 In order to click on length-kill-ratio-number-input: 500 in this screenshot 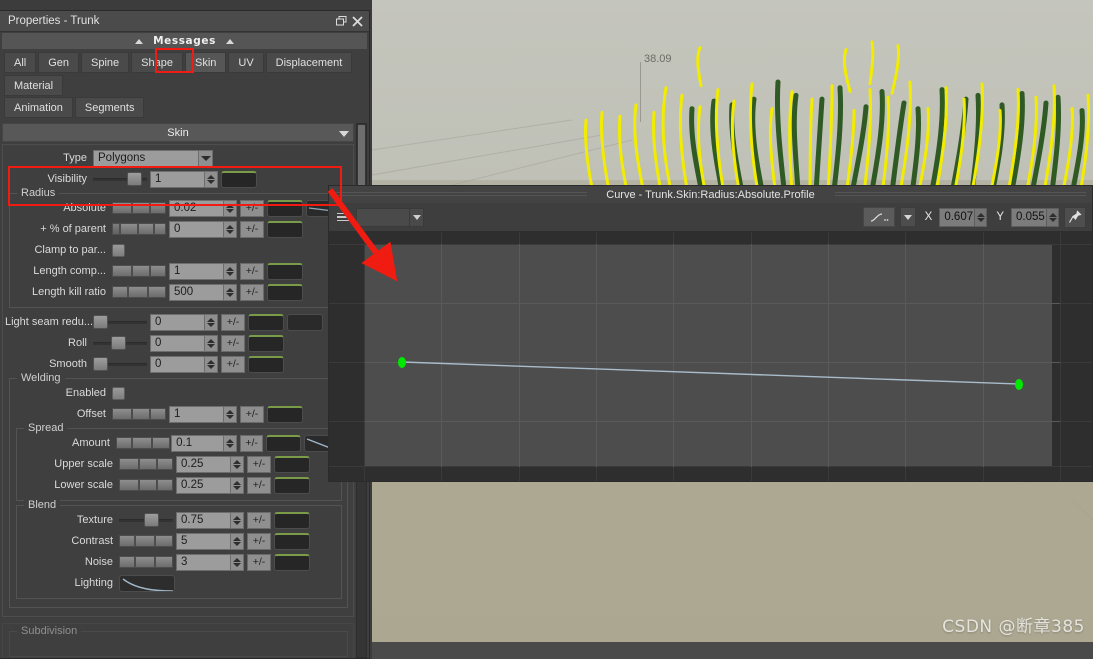, I will do `click(203, 292)`.